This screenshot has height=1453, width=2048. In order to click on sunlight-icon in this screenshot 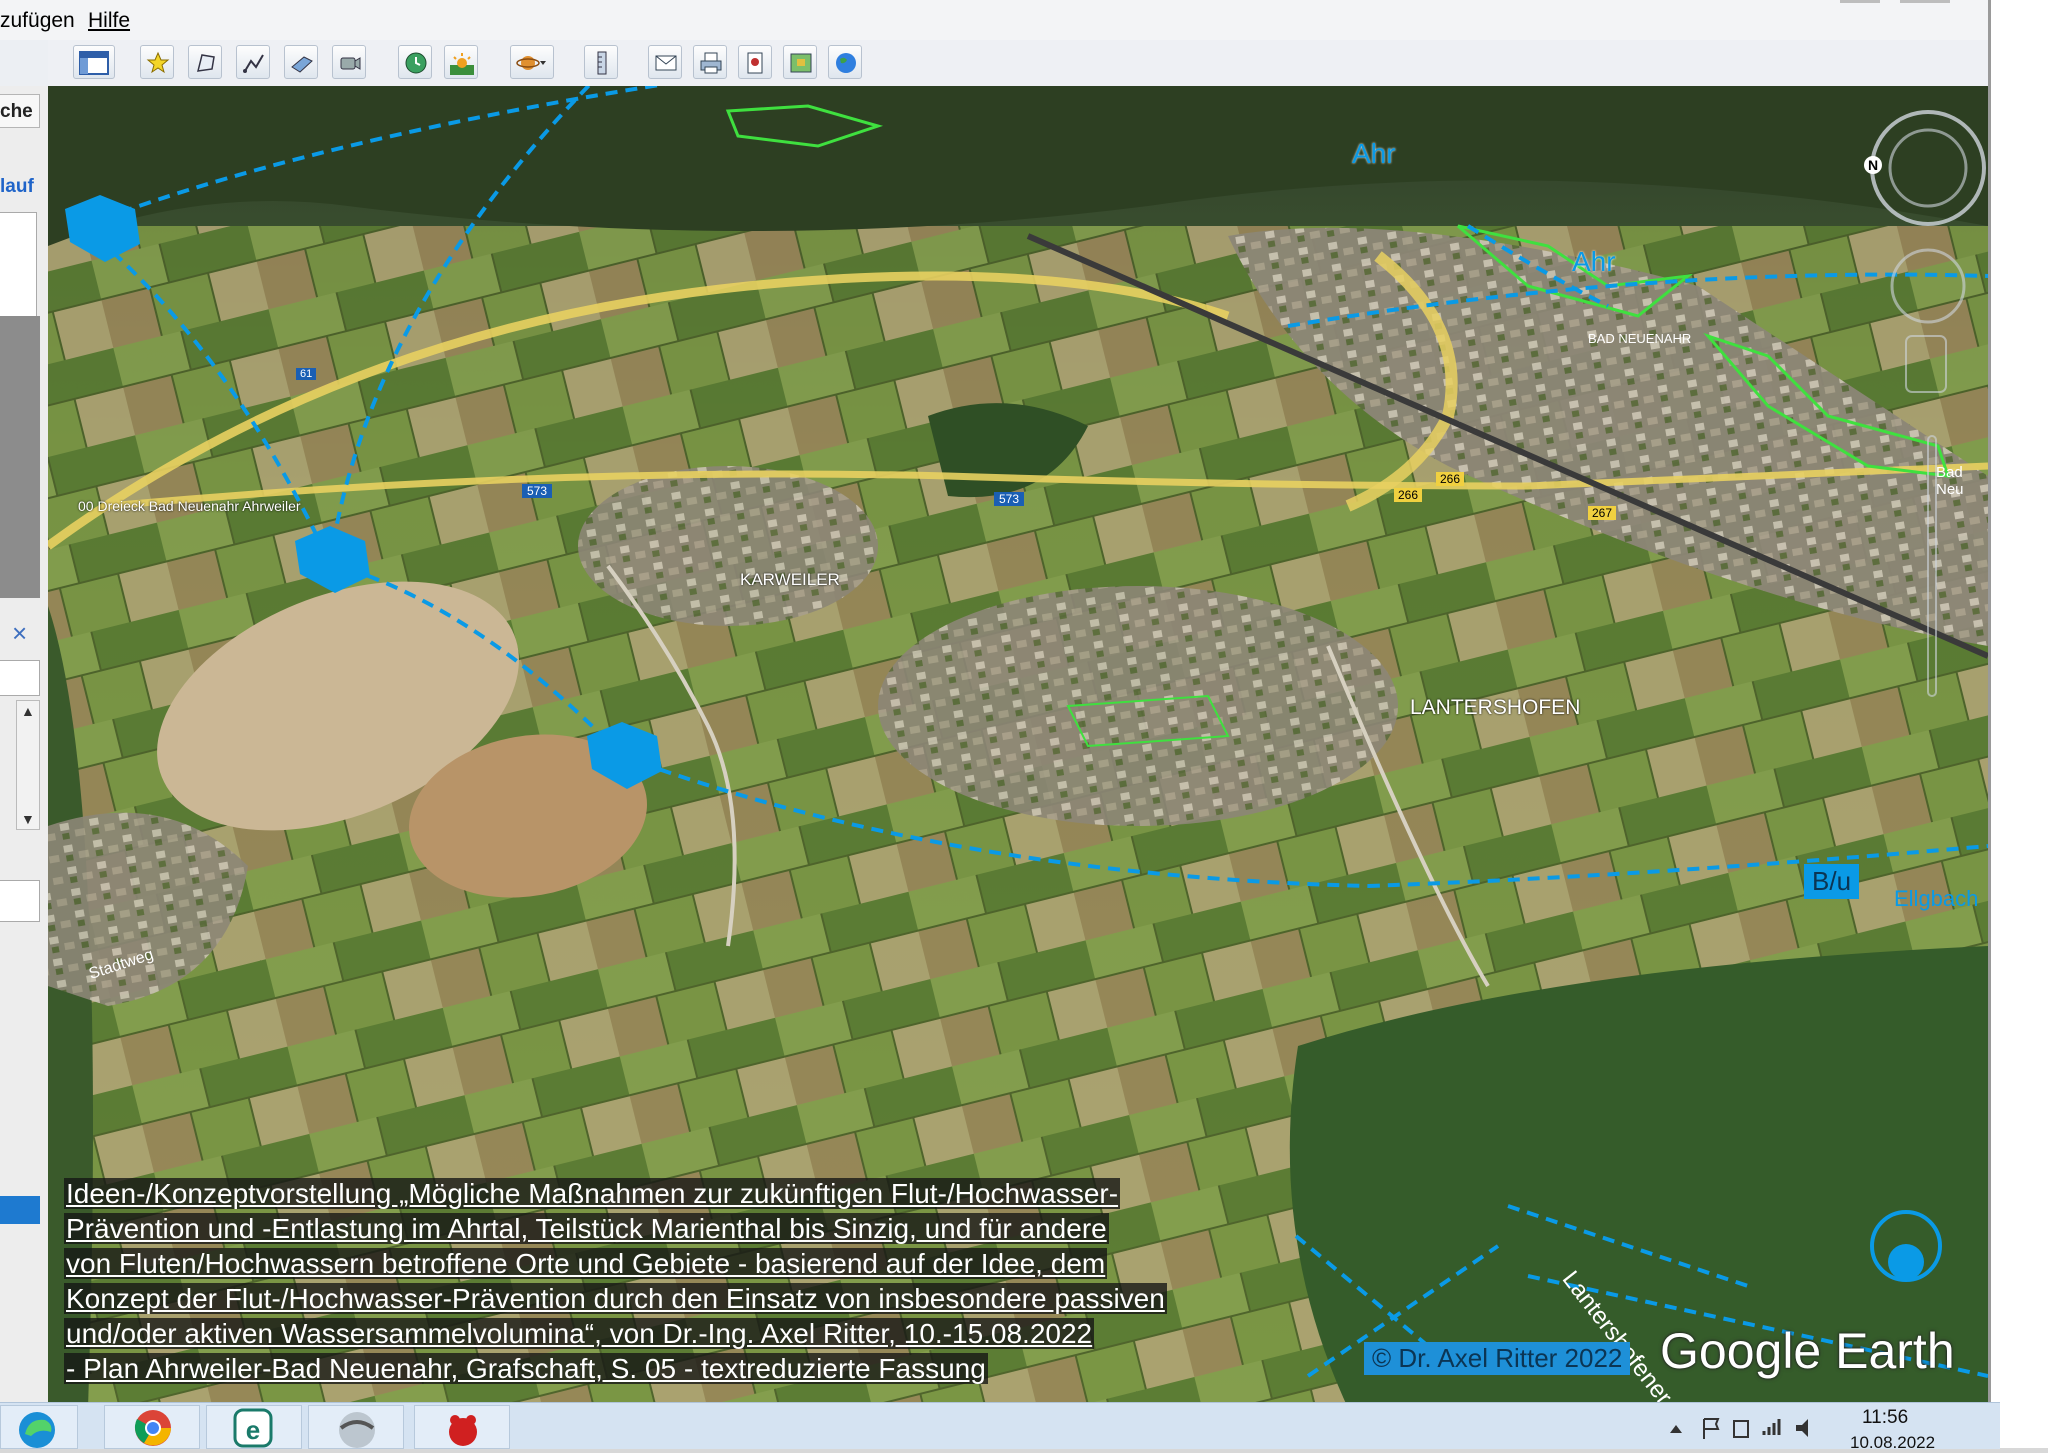, I will do `click(462, 64)`.